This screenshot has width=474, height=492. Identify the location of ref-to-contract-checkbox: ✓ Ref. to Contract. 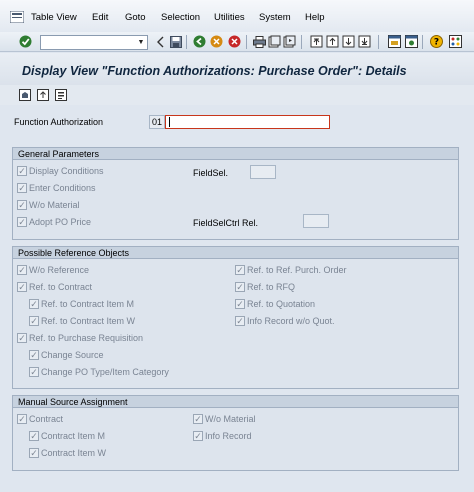
(54, 287).